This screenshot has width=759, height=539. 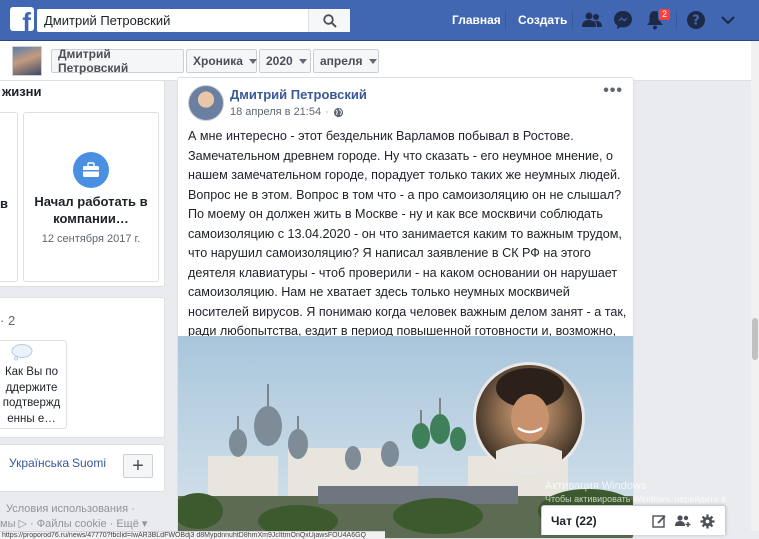 What do you see at coordinates (218, 61) in the screenshot?
I see `timeline-section-label: Хроника` at bounding box center [218, 61].